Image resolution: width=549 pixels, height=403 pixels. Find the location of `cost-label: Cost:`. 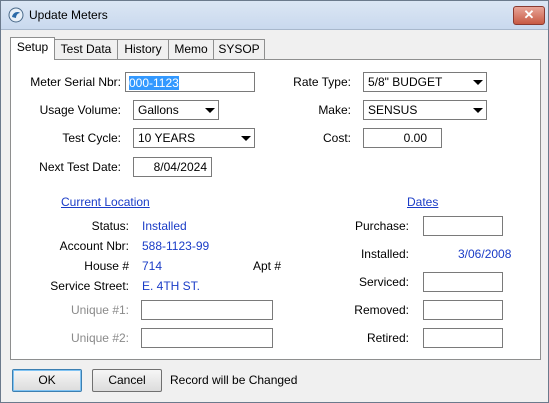

cost-label: Cost: is located at coordinates (336, 138).